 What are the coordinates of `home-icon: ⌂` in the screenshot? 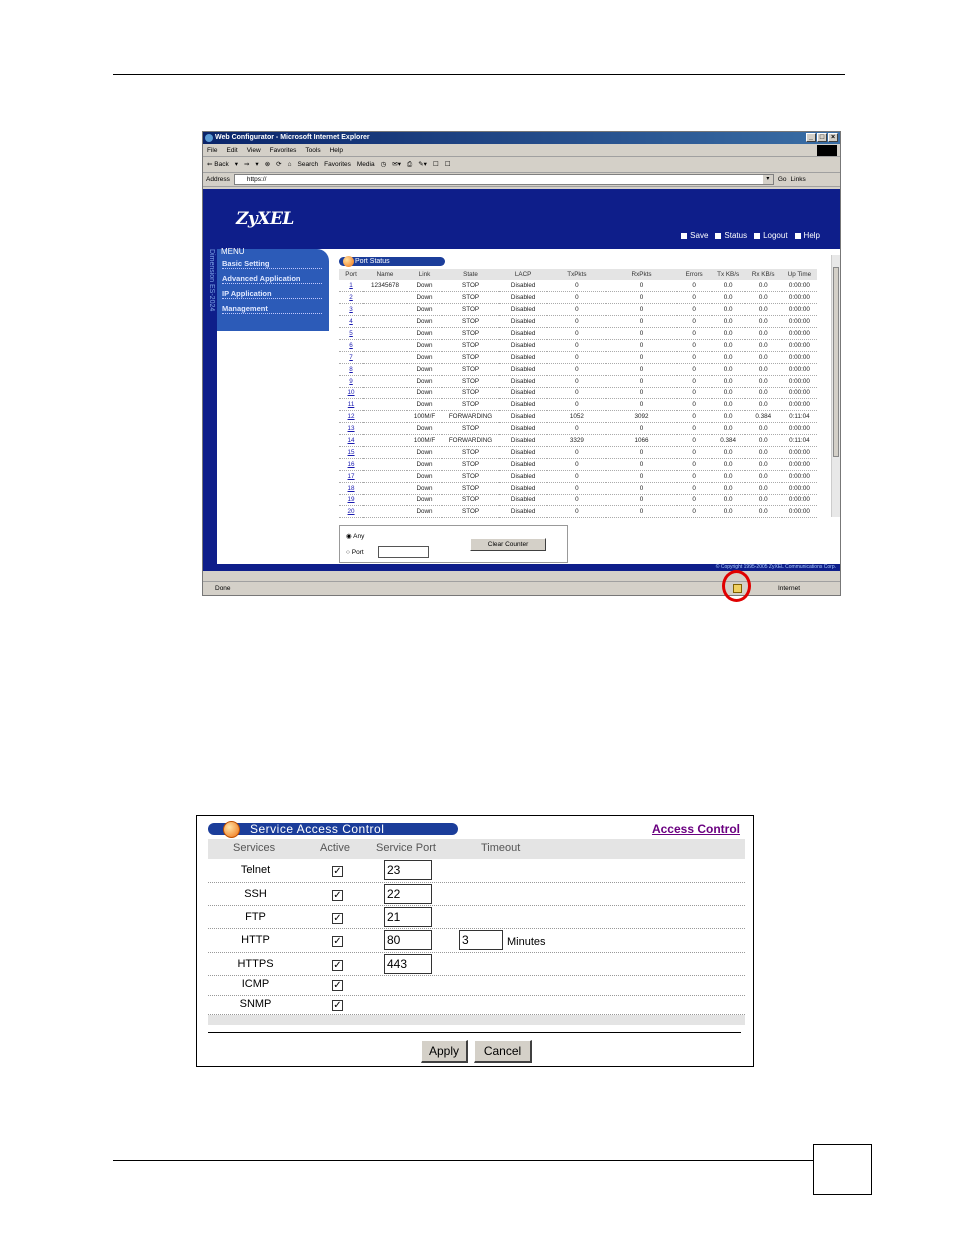 It's located at (290, 164).